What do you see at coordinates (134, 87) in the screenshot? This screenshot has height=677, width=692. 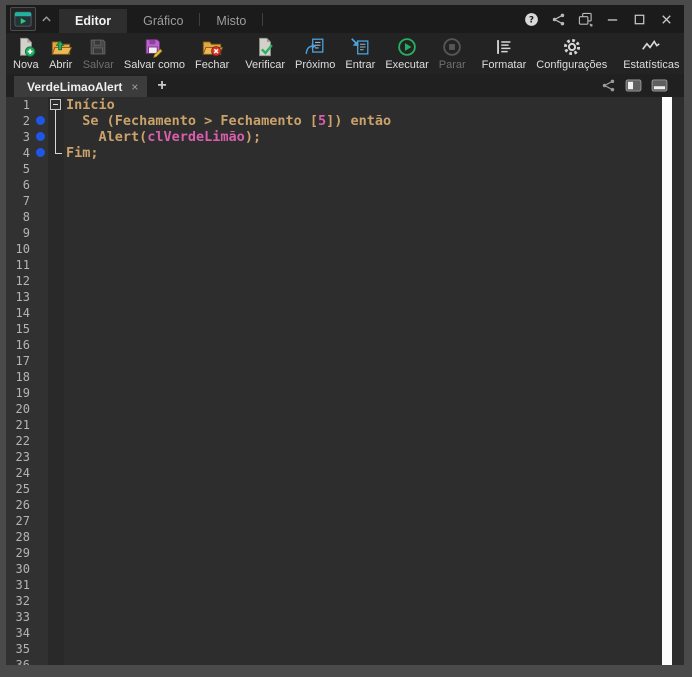 I see `close-tab-icon: ×` at bounding box center [134, 87].